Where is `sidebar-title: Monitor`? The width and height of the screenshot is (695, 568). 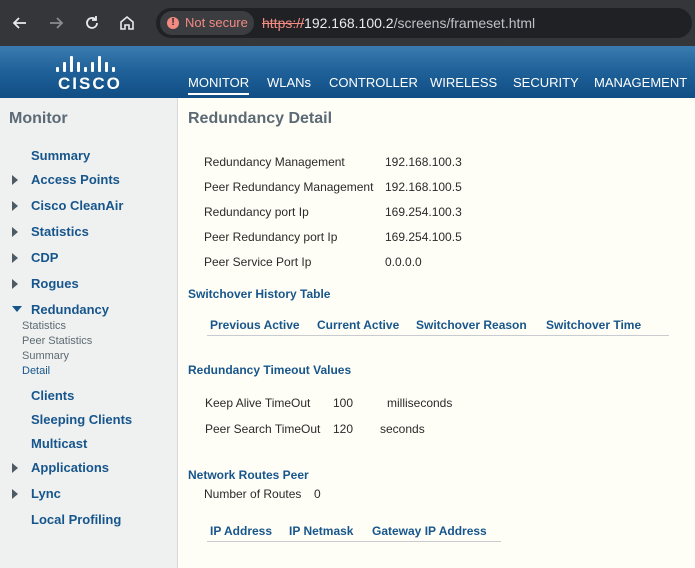
sidebar-title: Monitor is located at coordinates (38, 118).